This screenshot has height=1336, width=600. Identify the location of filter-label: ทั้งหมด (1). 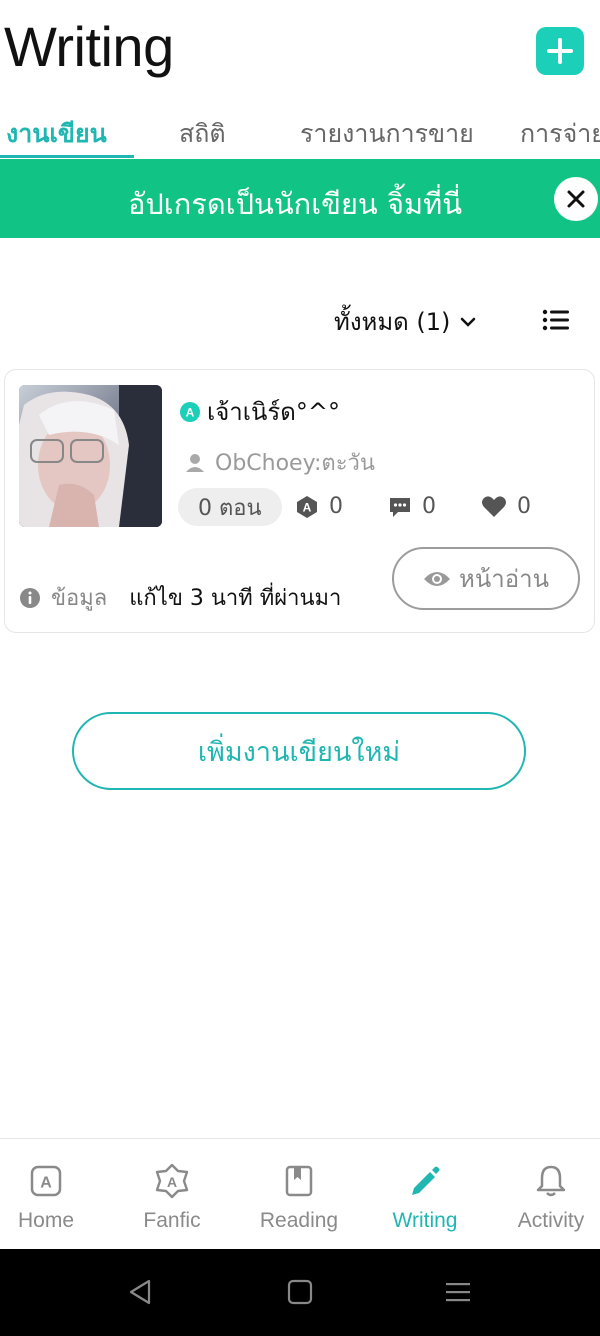
(392, 322).